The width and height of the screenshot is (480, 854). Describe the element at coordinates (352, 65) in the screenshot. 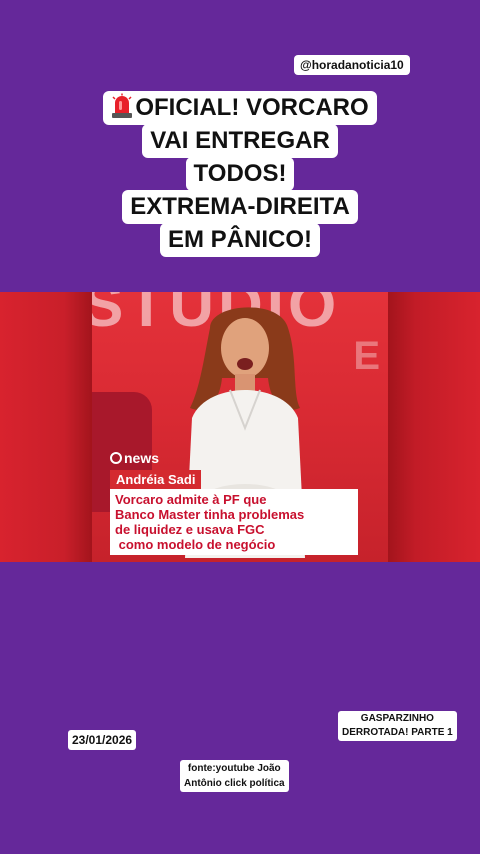

I see `account-handle: @horadanoticia10` at that location.